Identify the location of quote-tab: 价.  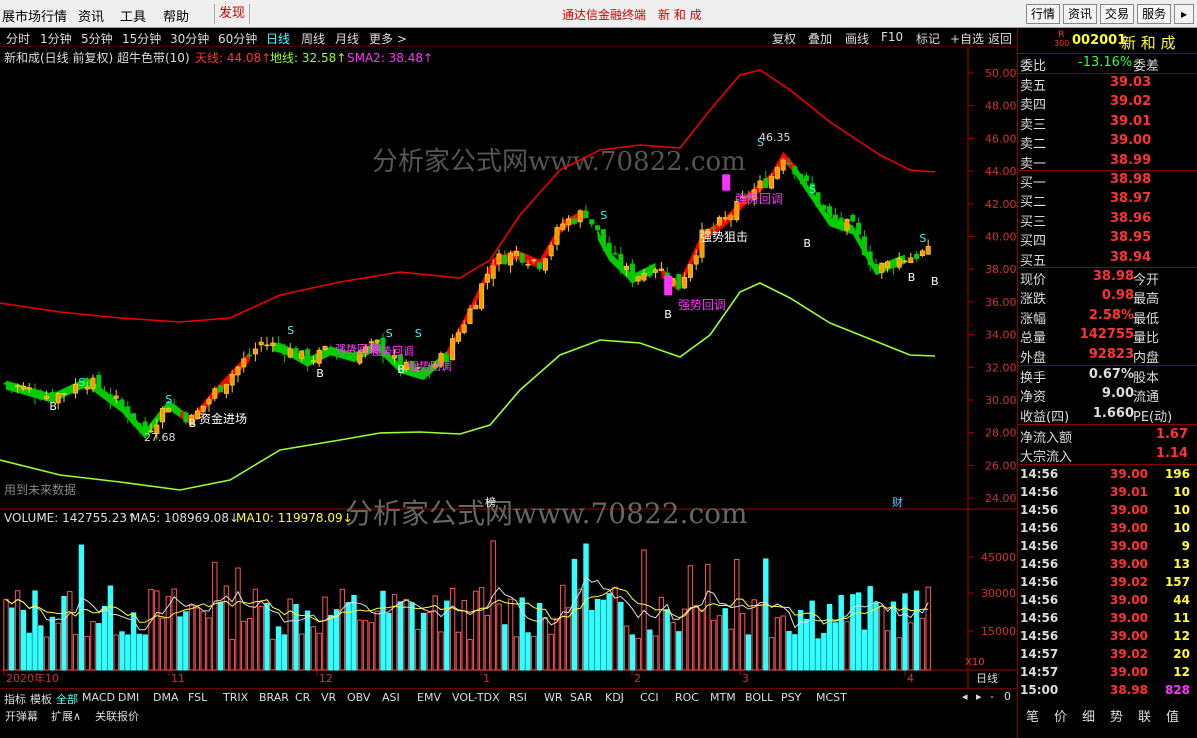
(1060, 715).